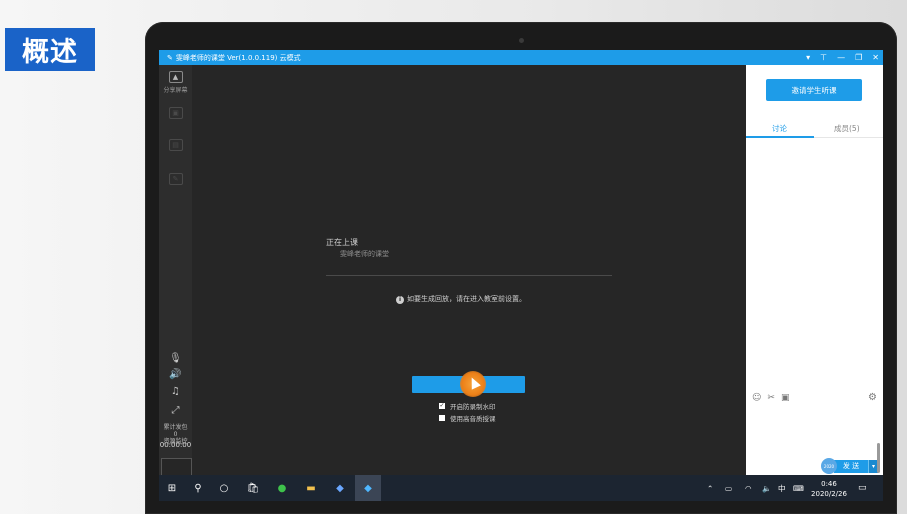 The image size is (907, 514). What do you see at coordinates (473, 419) in the screenshot?
I see `hq-audio-label: 使用高音质授课` at bounding box center [473, 419].